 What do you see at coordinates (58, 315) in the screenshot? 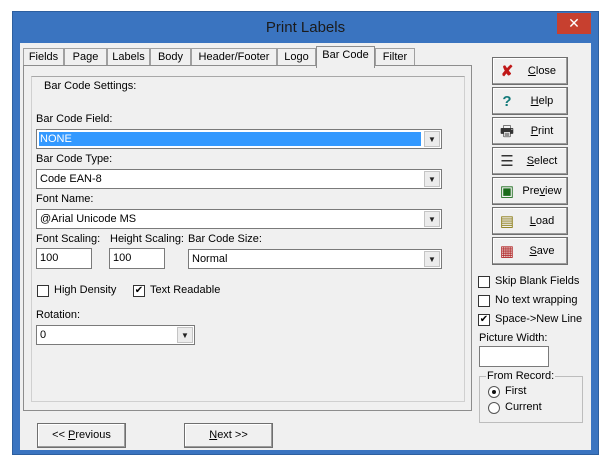
I see `rotation-label: Rotation:` at bounding box center [58, 315].